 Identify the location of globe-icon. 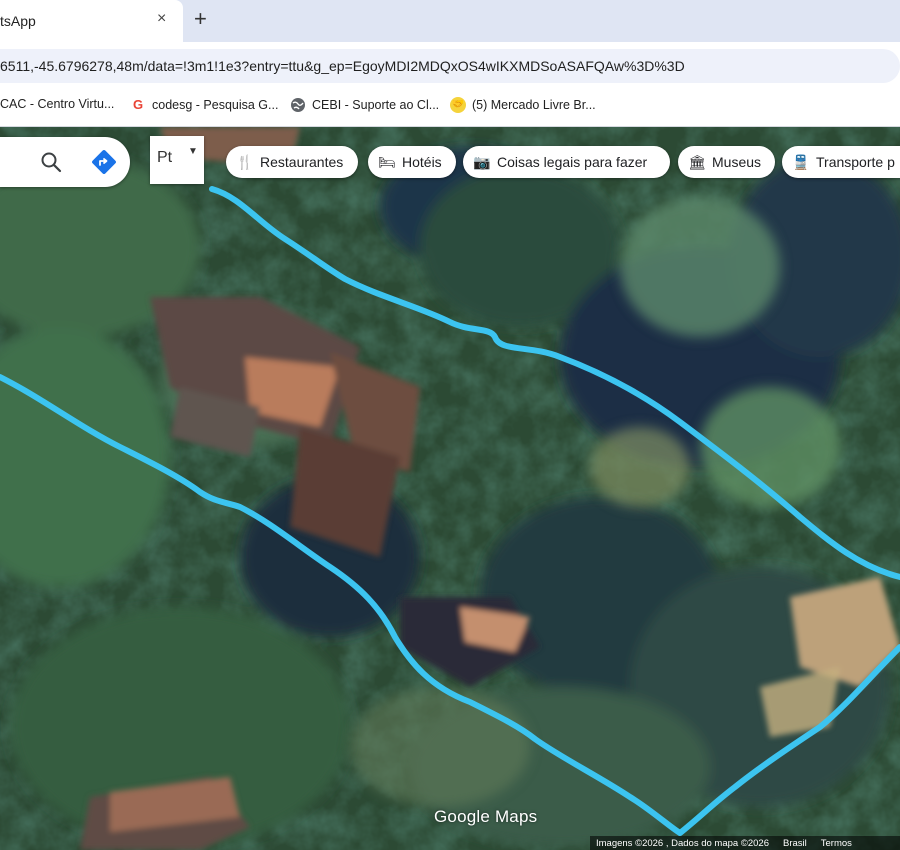
(298, 105).